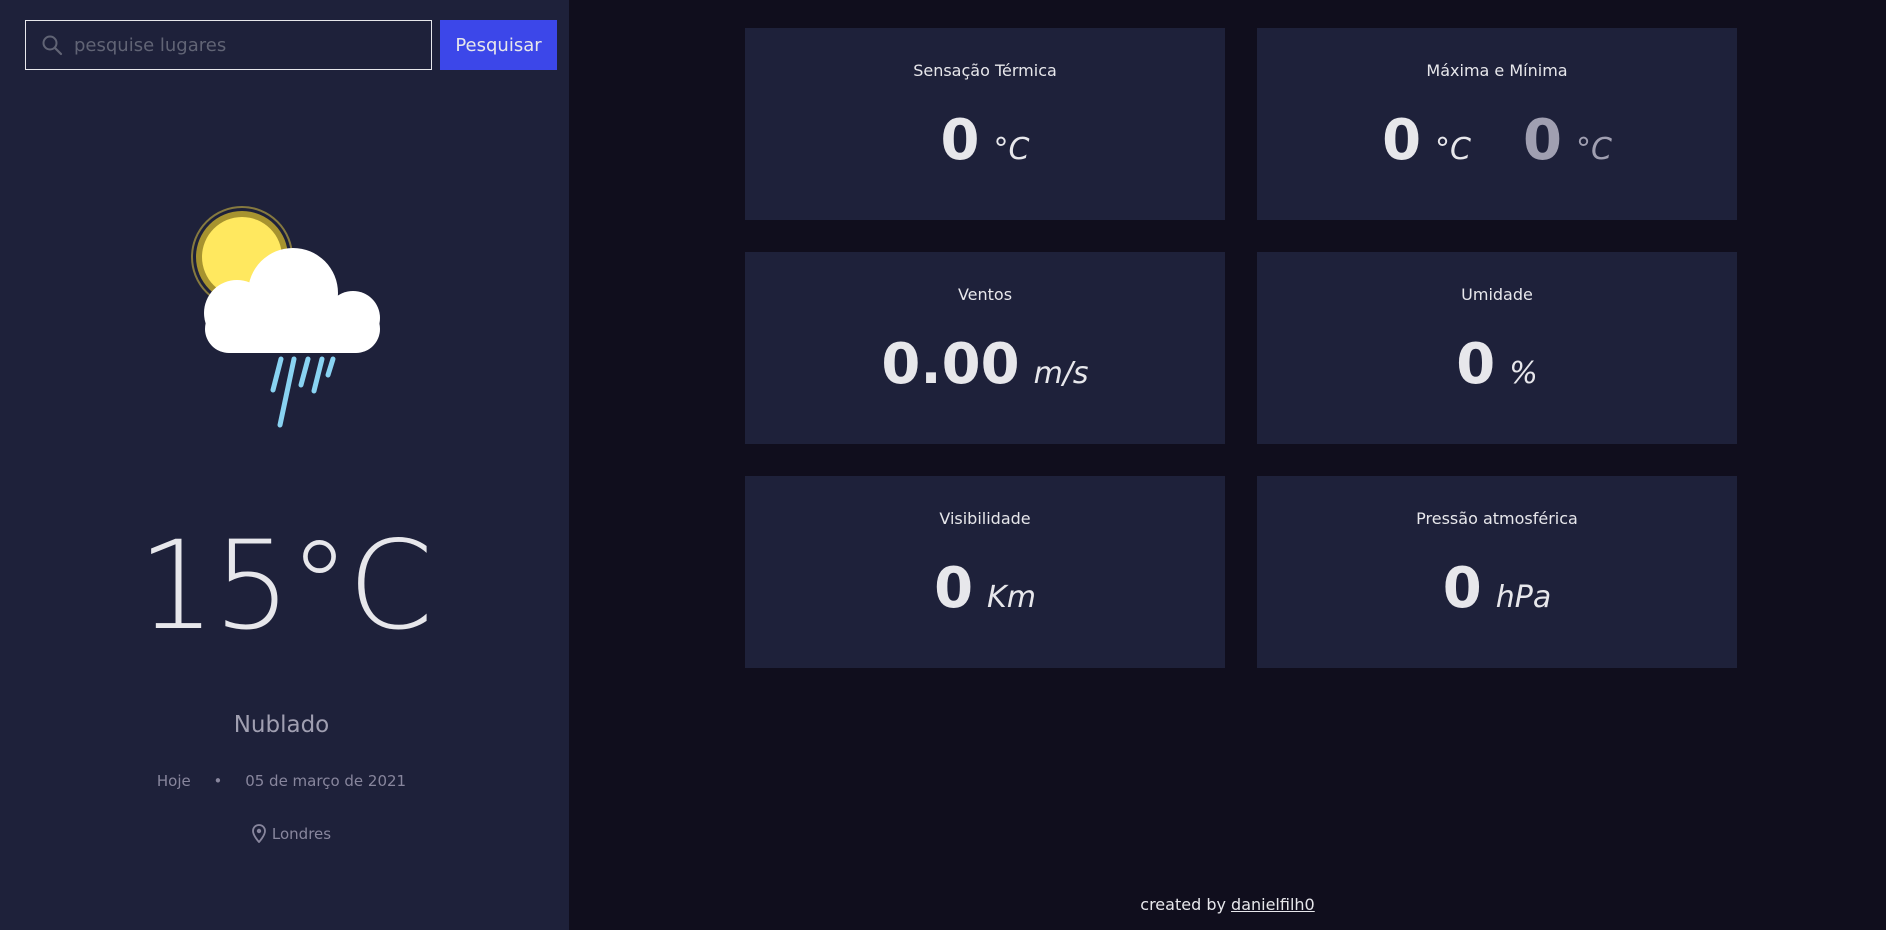 This screenshot has width=1886, height=930. Describe the element at coordinates (52, 45) in the screenshot. I see `search-icon` at that location.